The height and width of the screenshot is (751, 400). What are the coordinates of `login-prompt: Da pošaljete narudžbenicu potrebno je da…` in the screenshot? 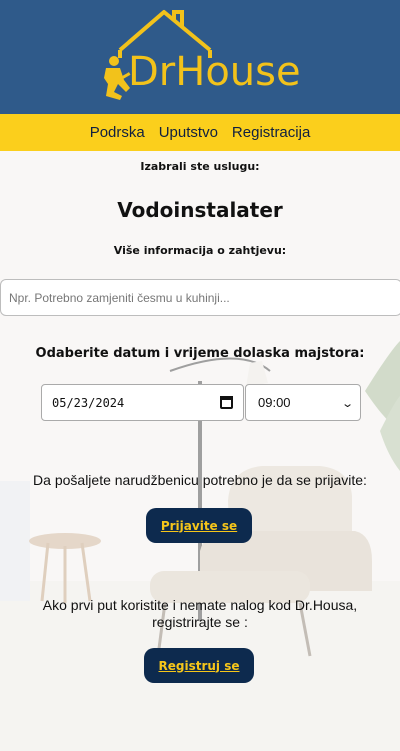 It's located at (200, 480).